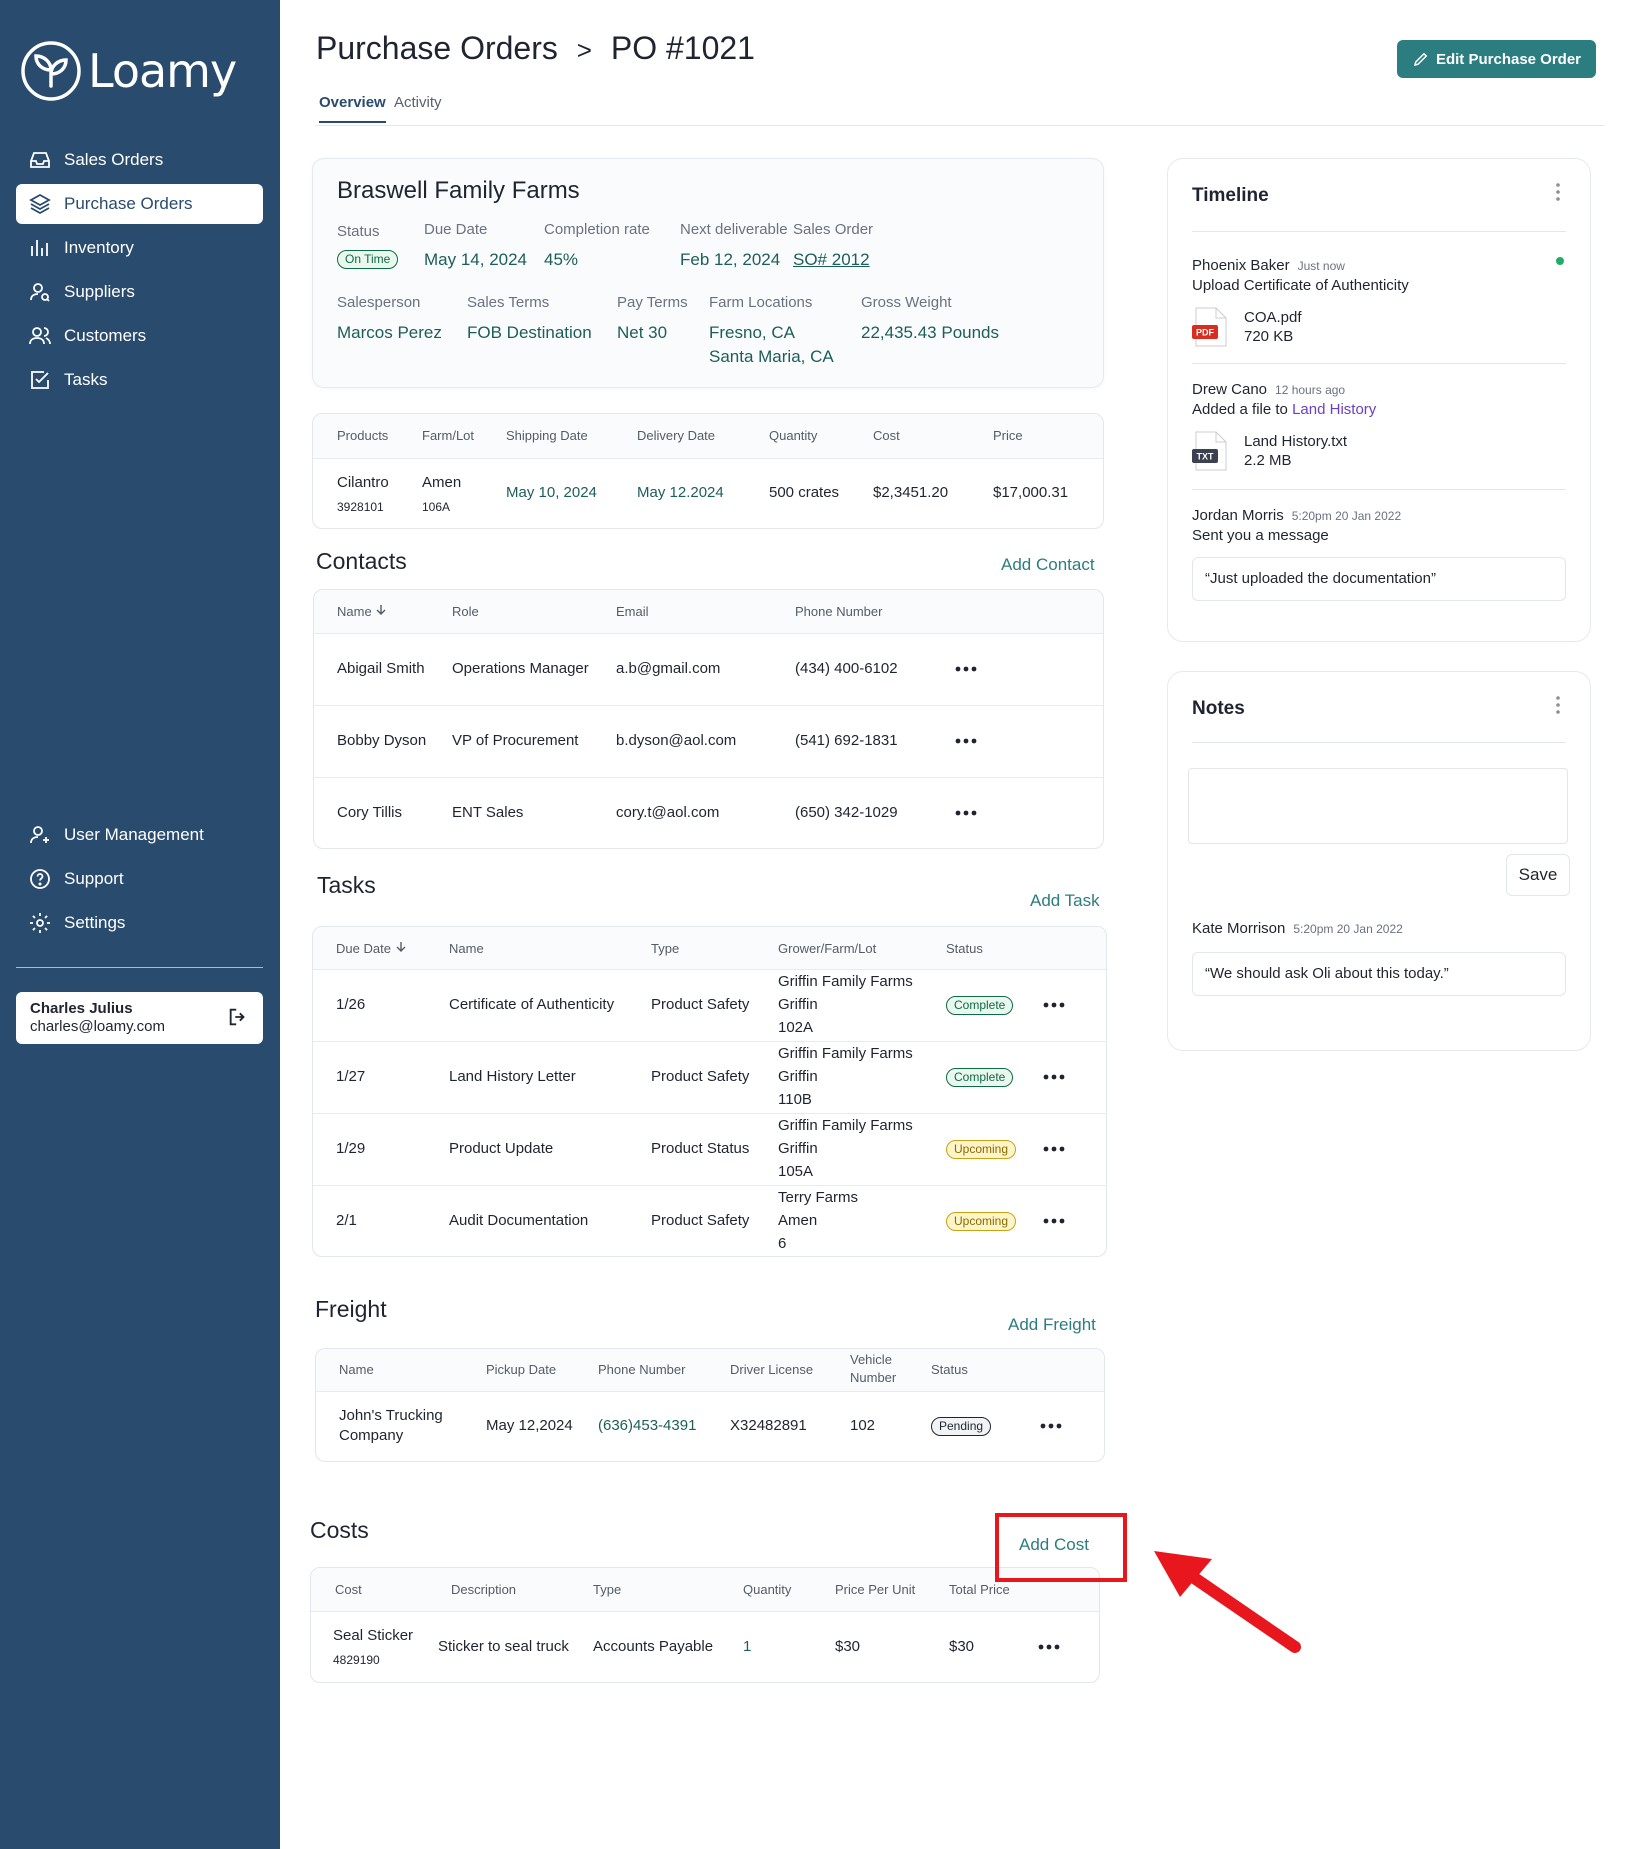  What do you see at coordinates (139, 923) in the screenshot?
I see `sidebar-item-settings: Settings` at bounding box center [139, 923].